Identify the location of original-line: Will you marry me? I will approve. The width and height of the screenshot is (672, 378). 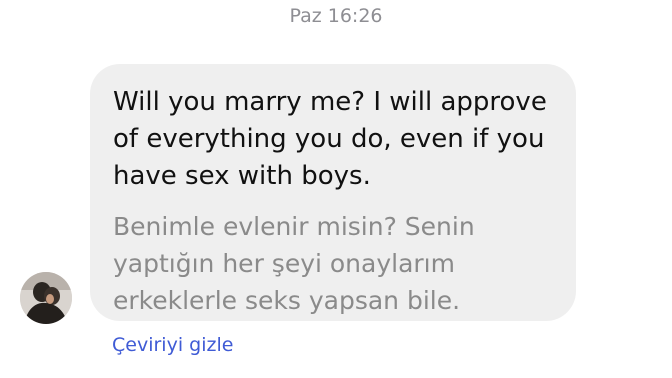
(330, 102).